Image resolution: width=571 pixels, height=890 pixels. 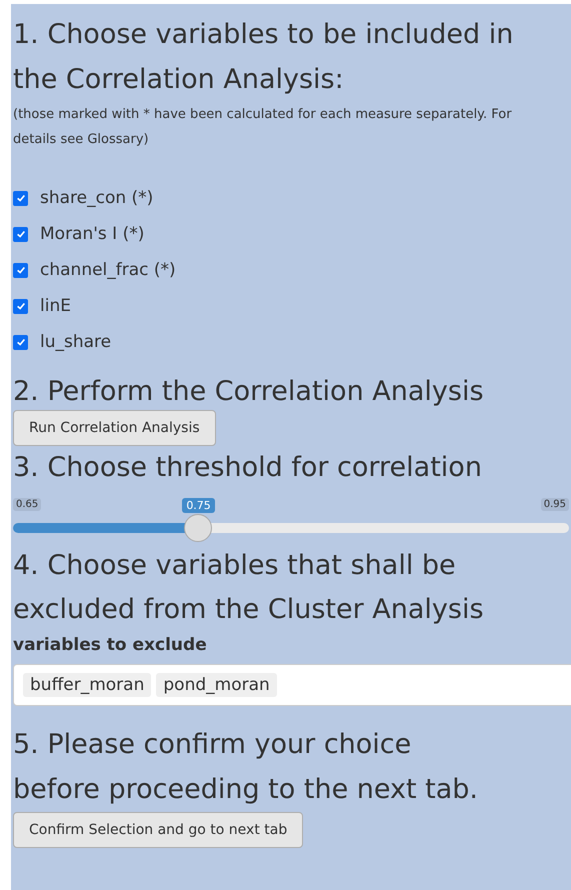 What do you see at coordinates (108, 270) in the screenshot?
I see `checkbox-label: channel_frac (*)` at bounding box center [108, 270].